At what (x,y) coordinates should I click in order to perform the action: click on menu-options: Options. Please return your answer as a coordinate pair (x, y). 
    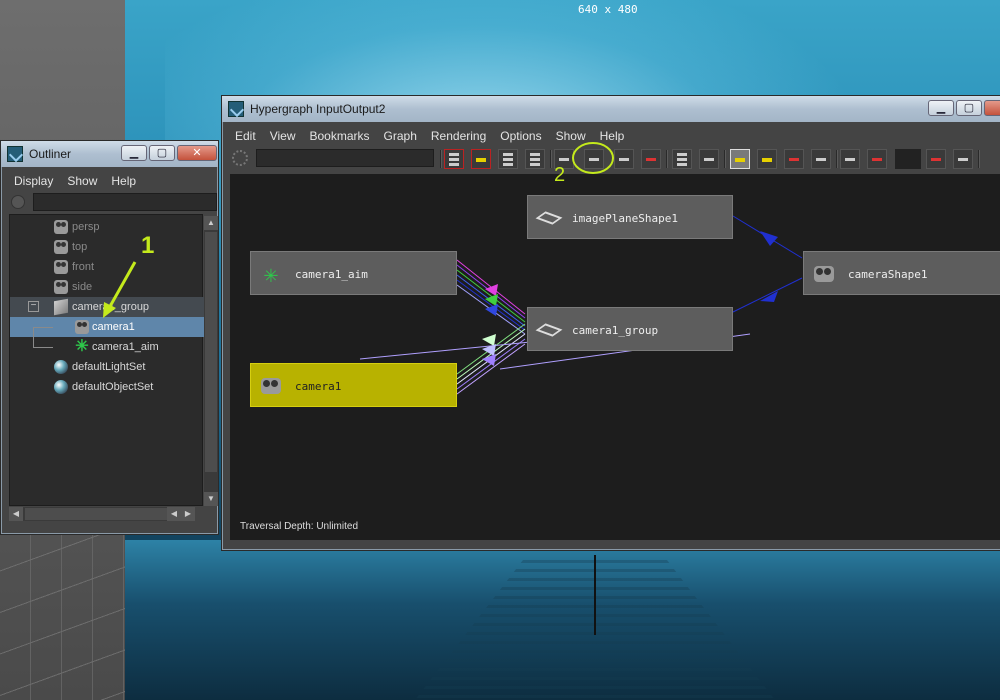
    Looking at the image, I should click on (520, 134).